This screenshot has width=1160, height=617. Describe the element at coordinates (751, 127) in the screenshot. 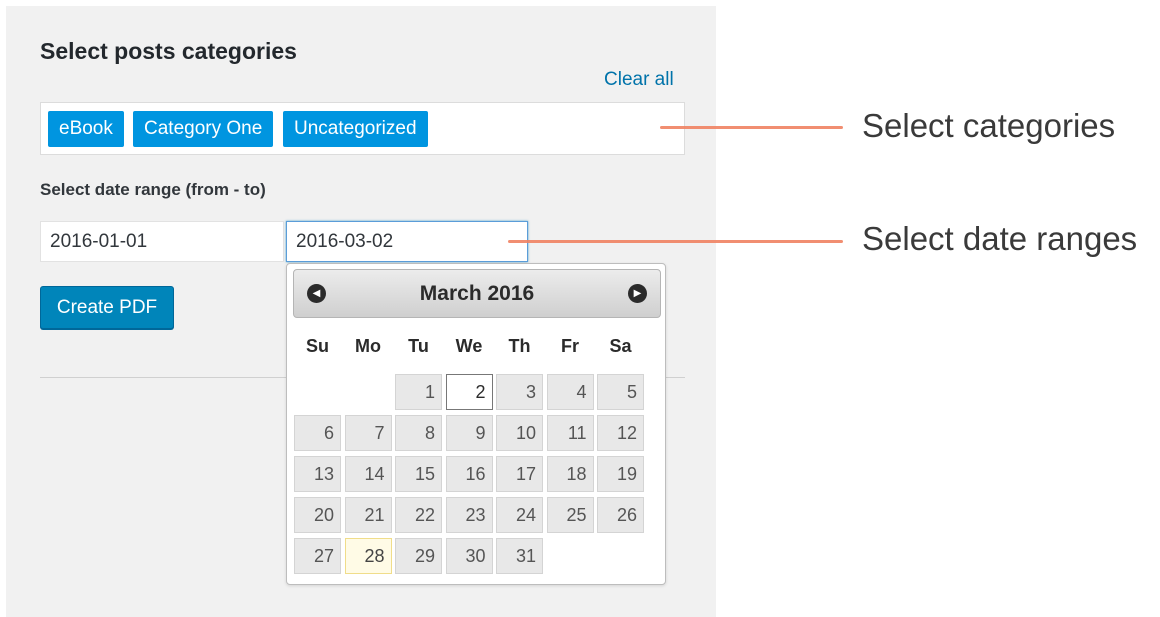

I see `categories-annotation-line` at that location.